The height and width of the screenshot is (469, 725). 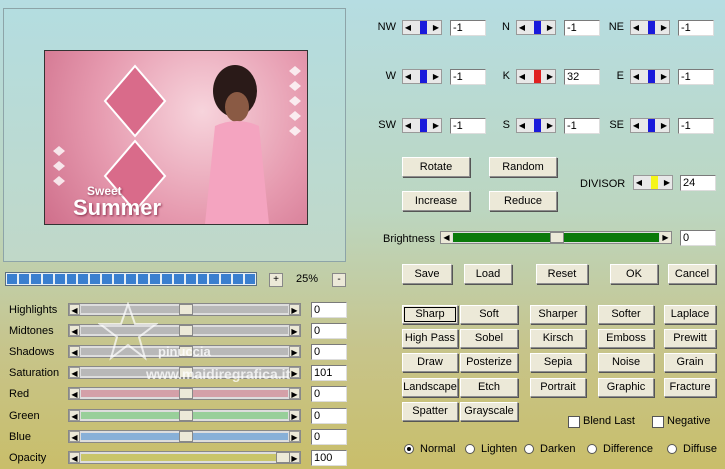 I want to click on opacity-field: 100, so click(x=329, y=458).